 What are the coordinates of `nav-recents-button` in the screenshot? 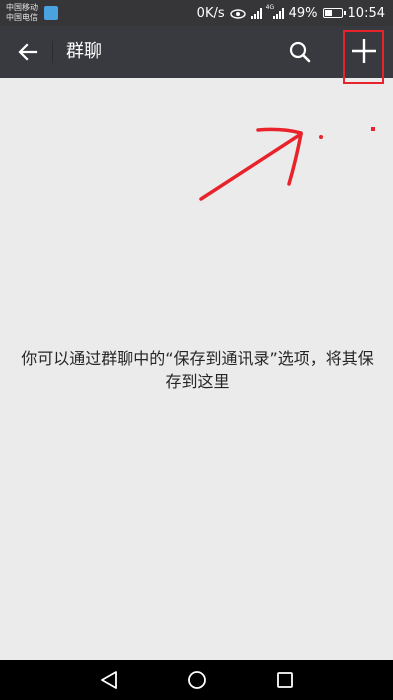 It's located at (285, 680).